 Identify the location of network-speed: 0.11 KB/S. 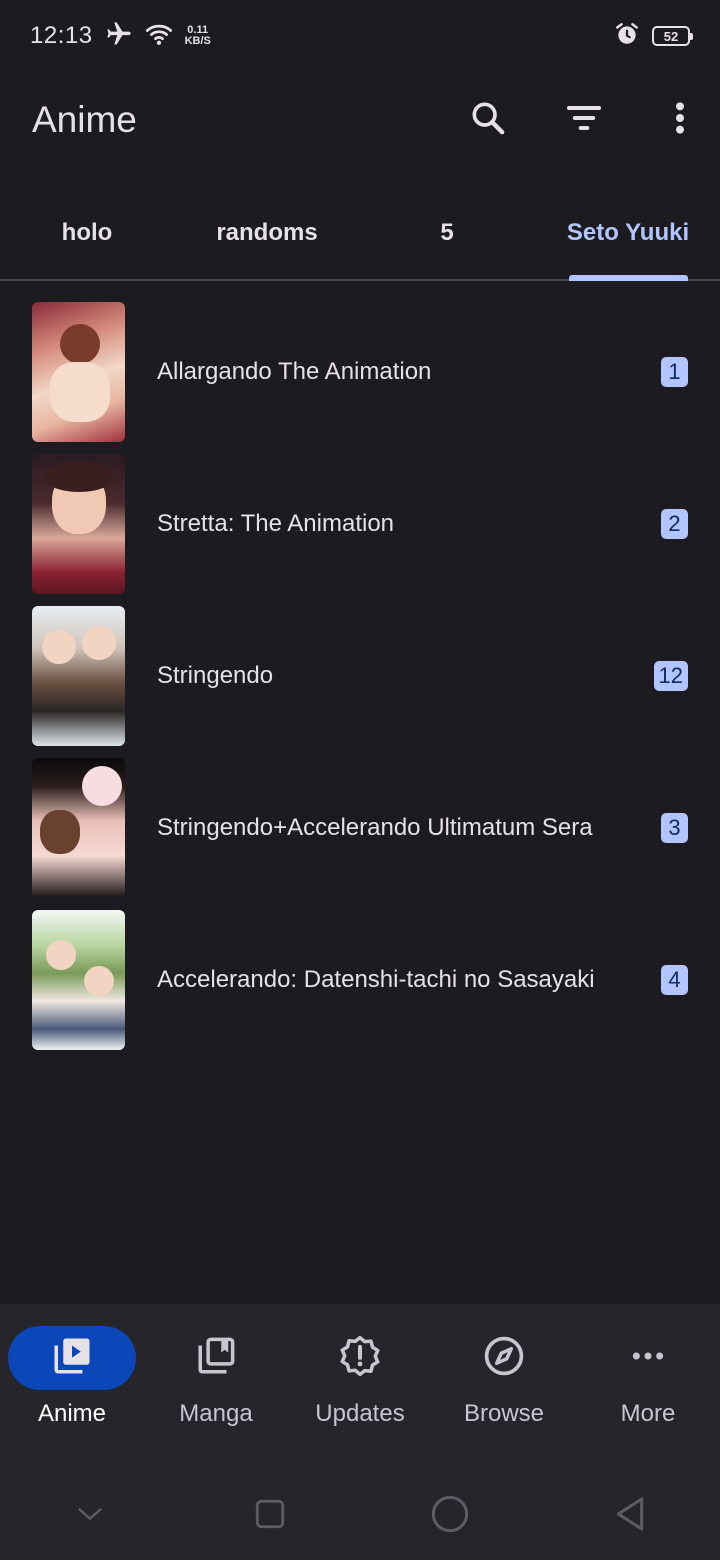
(198, 36).